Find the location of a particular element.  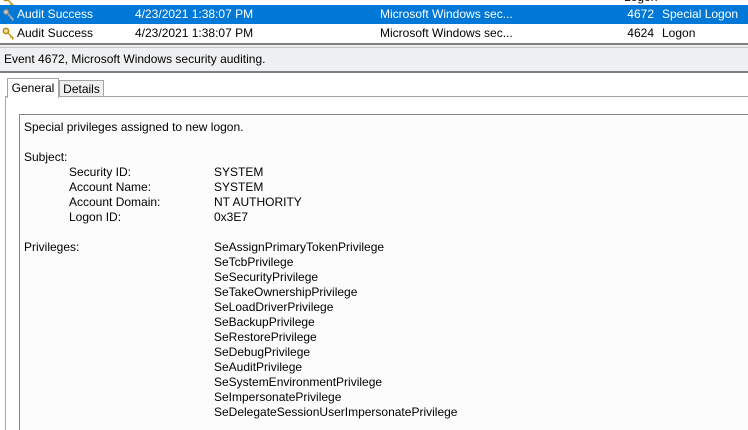

privileges-label: Privileges: is located at coordinates (52, 247).